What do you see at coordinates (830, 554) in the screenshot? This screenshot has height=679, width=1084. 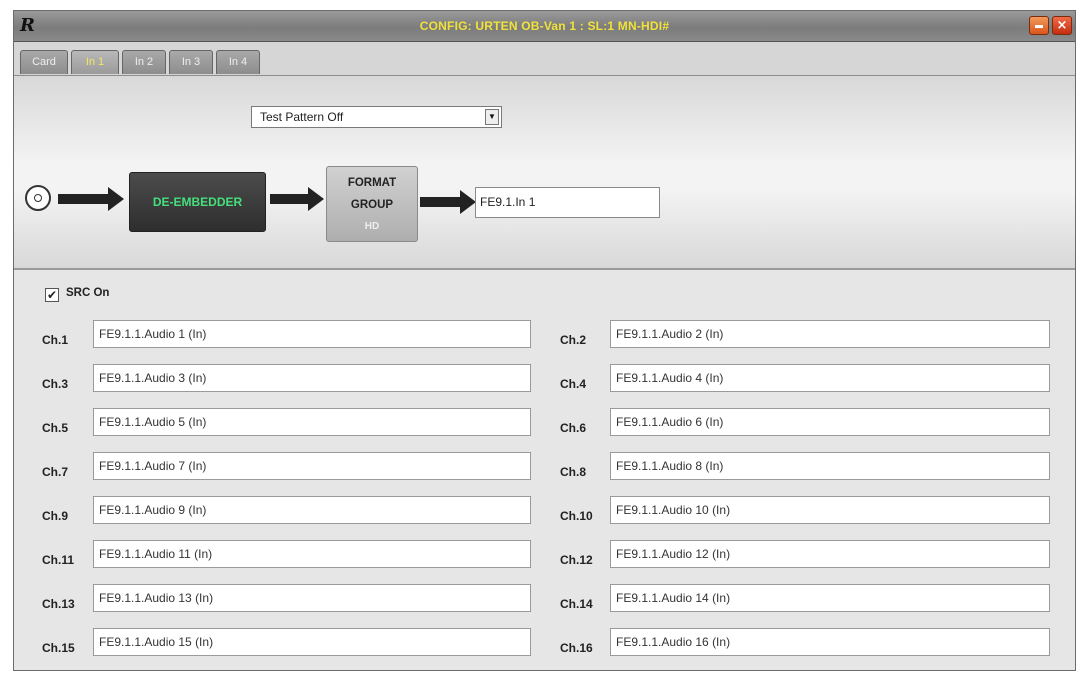 I see `channel-field: FE9.1.1.Audio 12 (In)` at bounding box center [830, 554].